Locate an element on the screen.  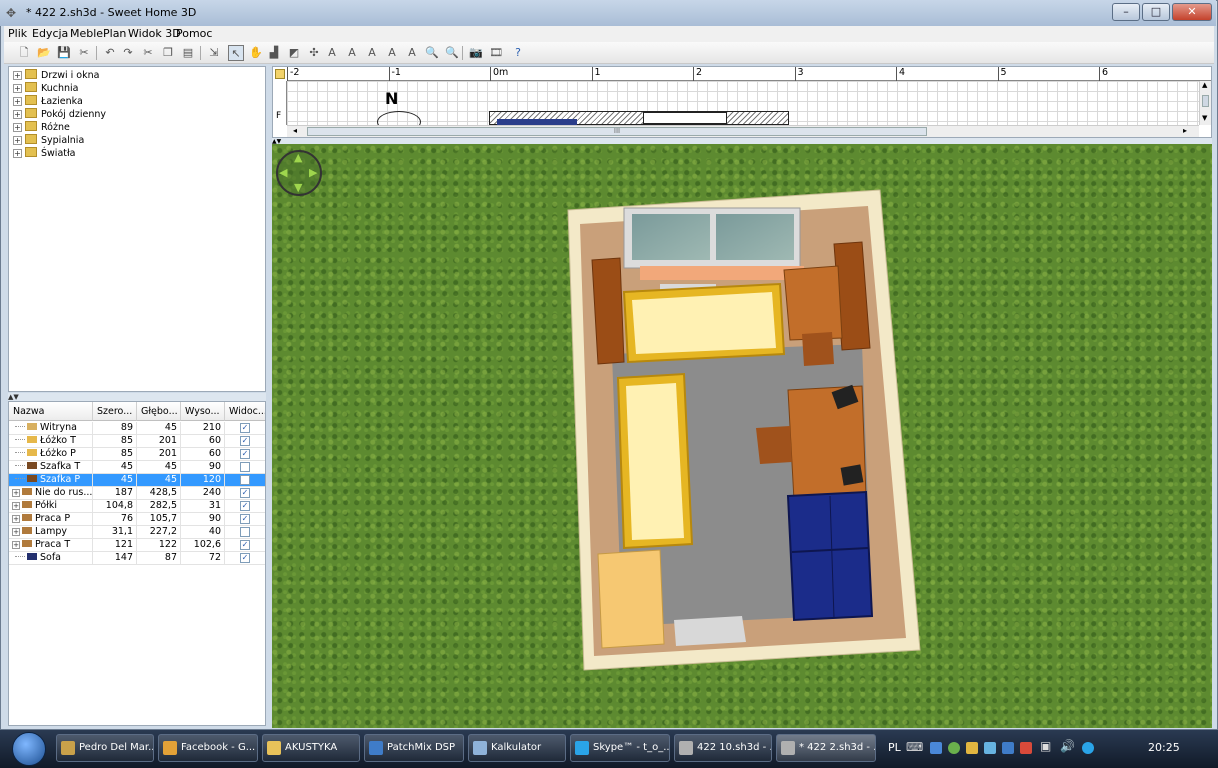
undo-icon: ↶ is located at coordinates (110, 53).